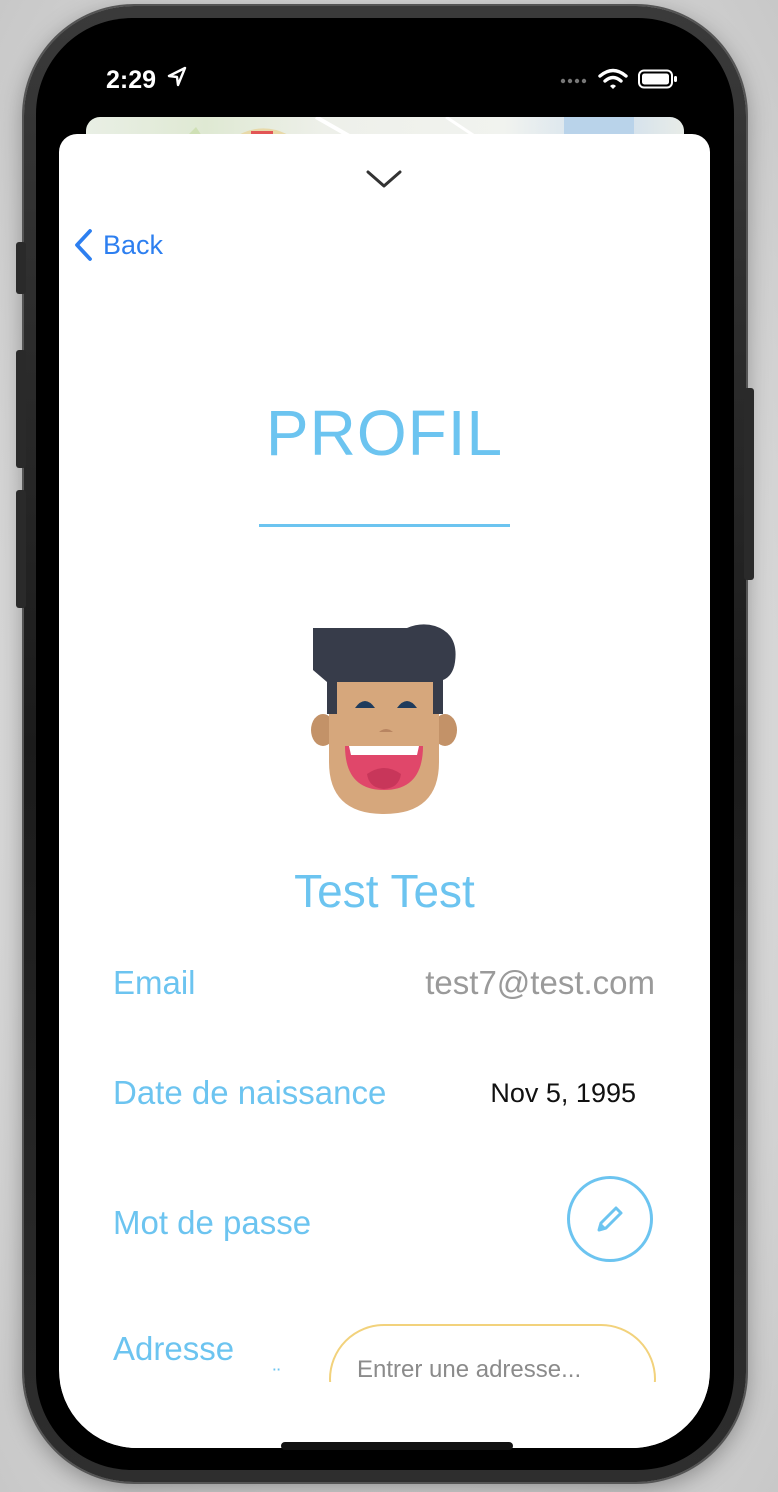 The height and width of the screenshot is (1492, 778). What do you see at coordinates (384, 433) in the screenshot?
I see `page-title: PROFIL` at bounding box center [384, 433].